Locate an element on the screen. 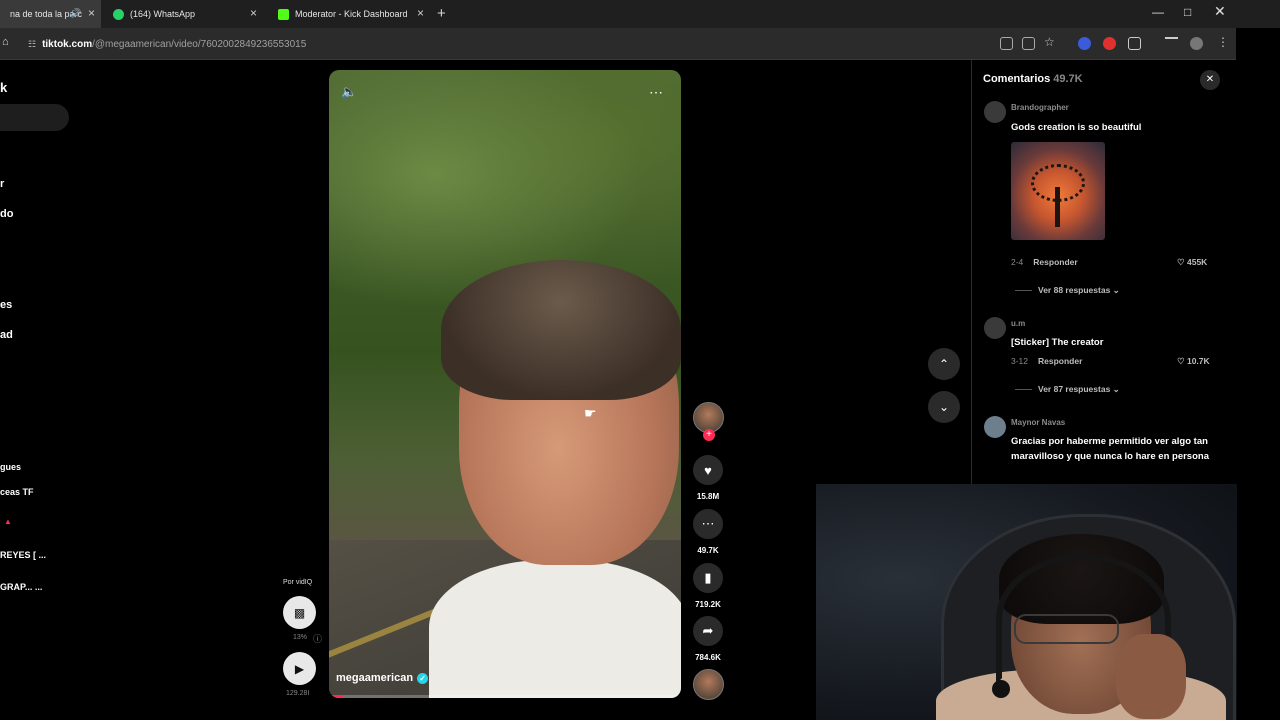 The width and height of the screenshot is (1280, 720). comment-like-count: 455K is located at coordinates (1197, 262).